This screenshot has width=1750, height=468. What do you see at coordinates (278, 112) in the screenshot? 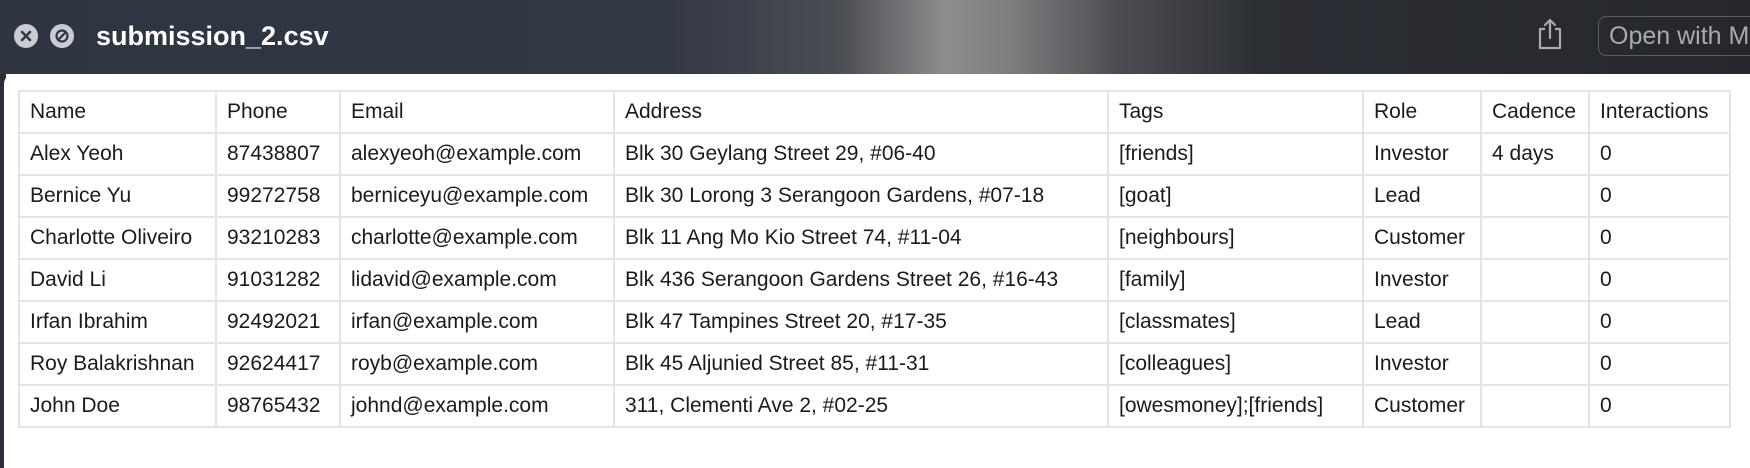
I see `column-header-phone: Phone` at bounding box center [278, 112].